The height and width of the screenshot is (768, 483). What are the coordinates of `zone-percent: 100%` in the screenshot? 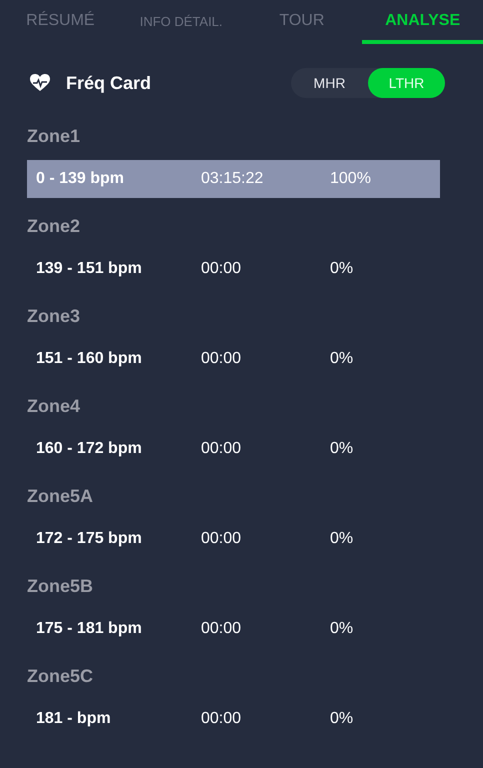 It's located at (350, 179).